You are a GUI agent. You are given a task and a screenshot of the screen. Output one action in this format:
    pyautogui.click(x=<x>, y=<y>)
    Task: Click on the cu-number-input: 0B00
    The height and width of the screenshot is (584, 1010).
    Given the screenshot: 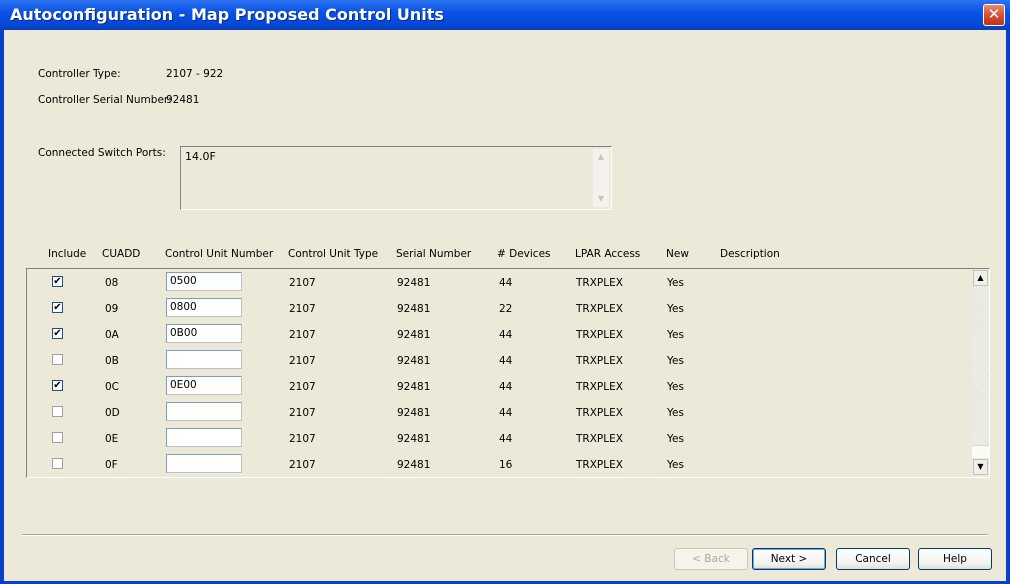 What is the action you would take?
    pyautogui.click(x=204, y=333)
    